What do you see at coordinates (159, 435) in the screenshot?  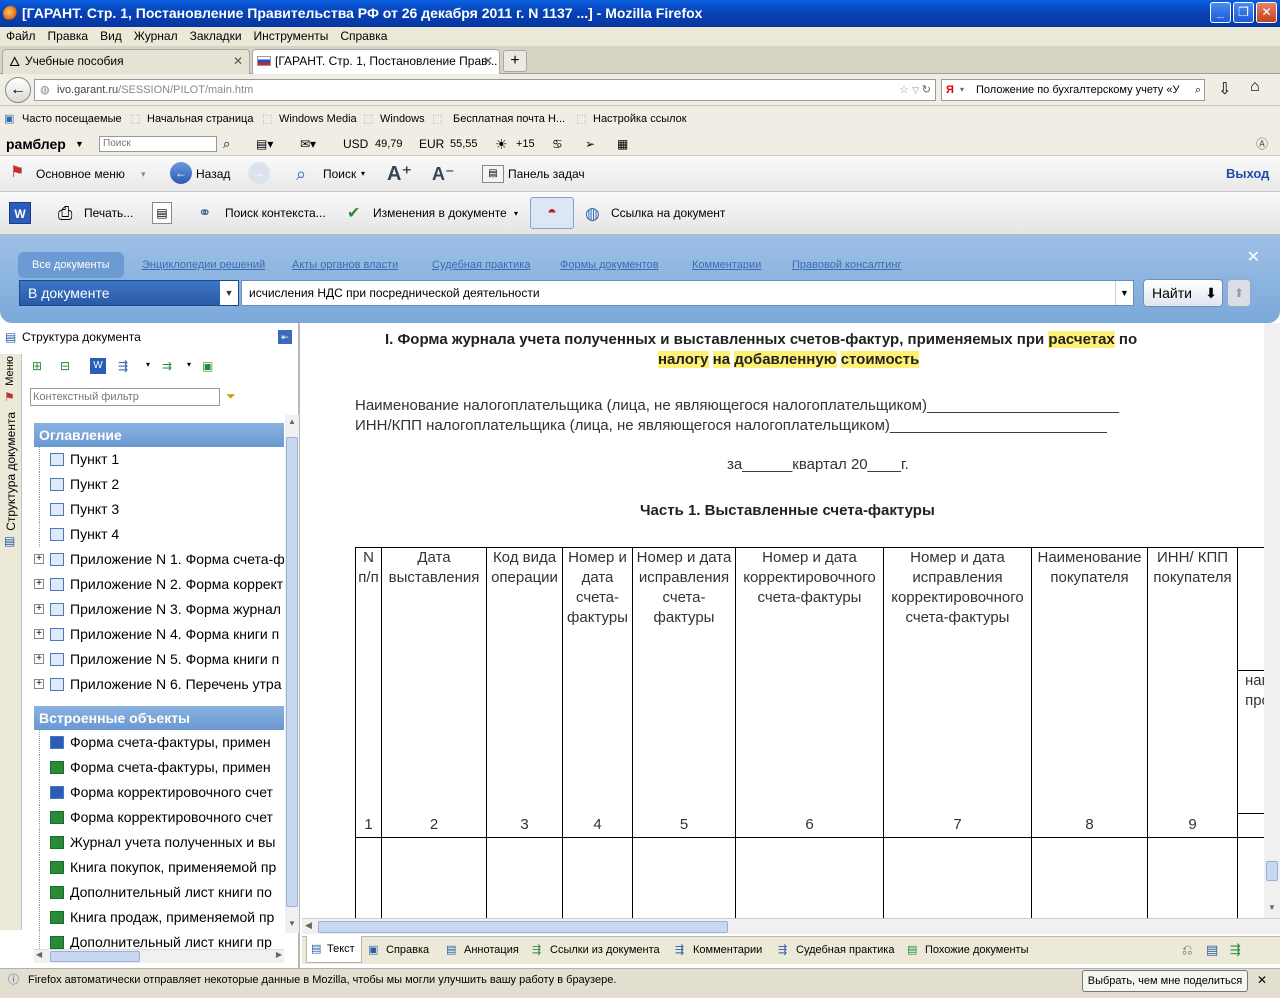 I see `toc-section-header: Оглавление` at bounding box center [159, 435].